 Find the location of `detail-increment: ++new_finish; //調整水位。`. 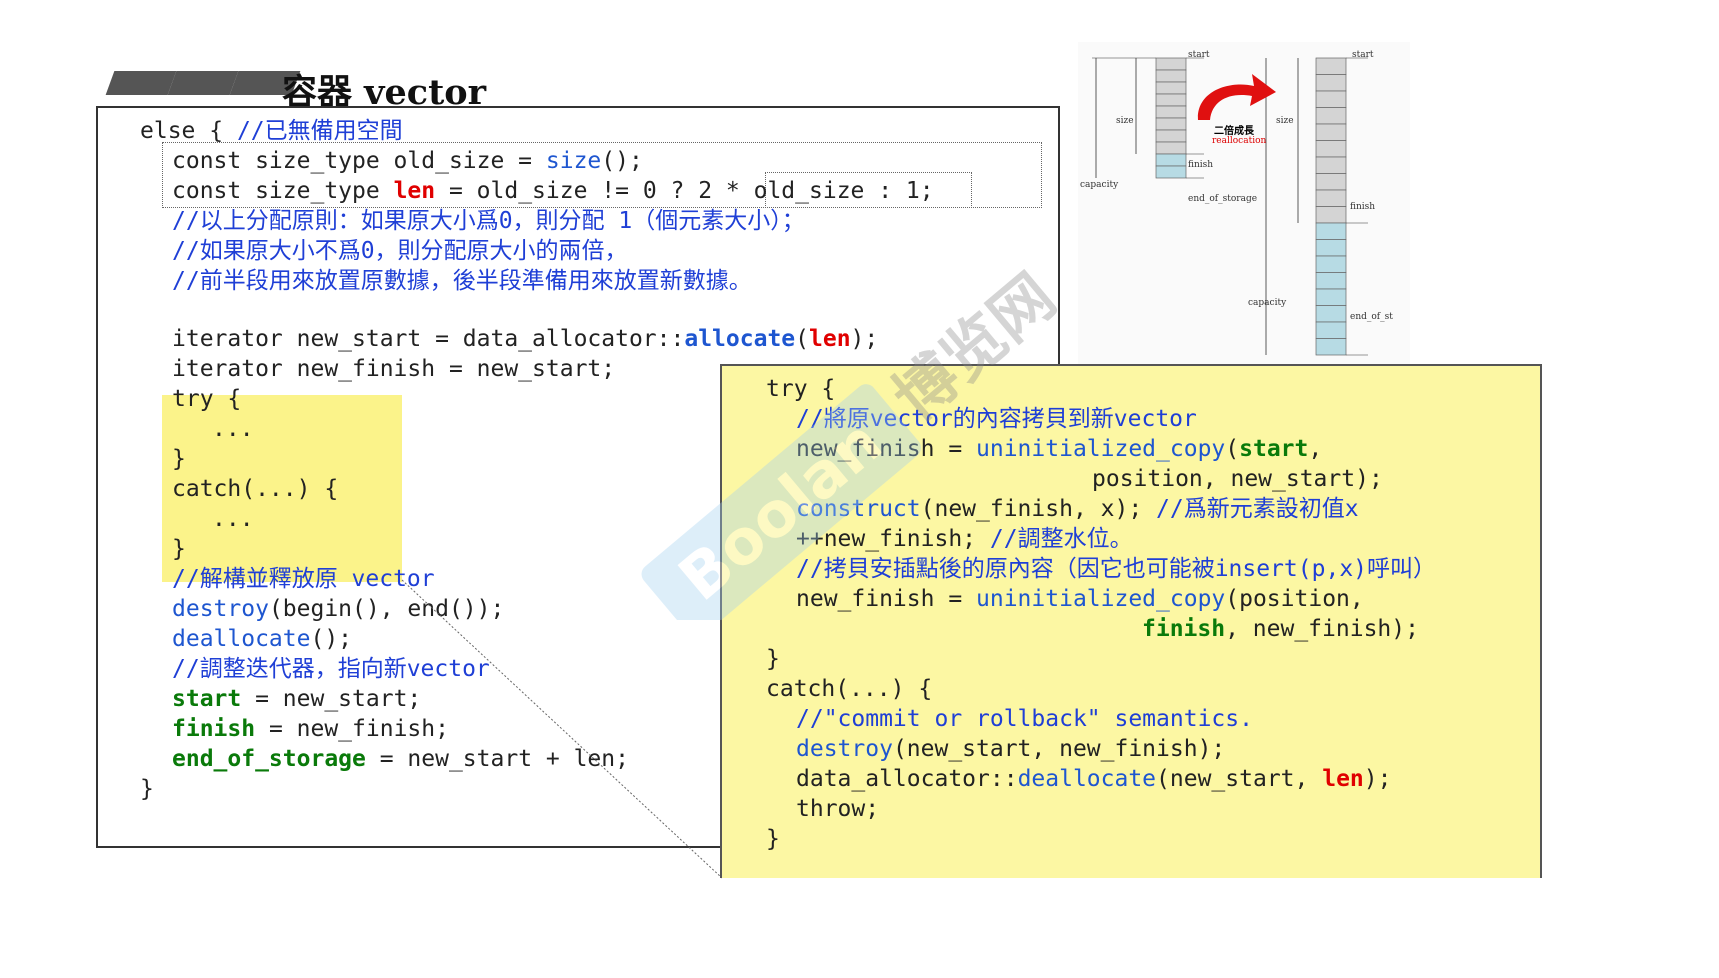

detail-increment: ++new_finish; //調整水位。 is located at coordinates (964, 539).